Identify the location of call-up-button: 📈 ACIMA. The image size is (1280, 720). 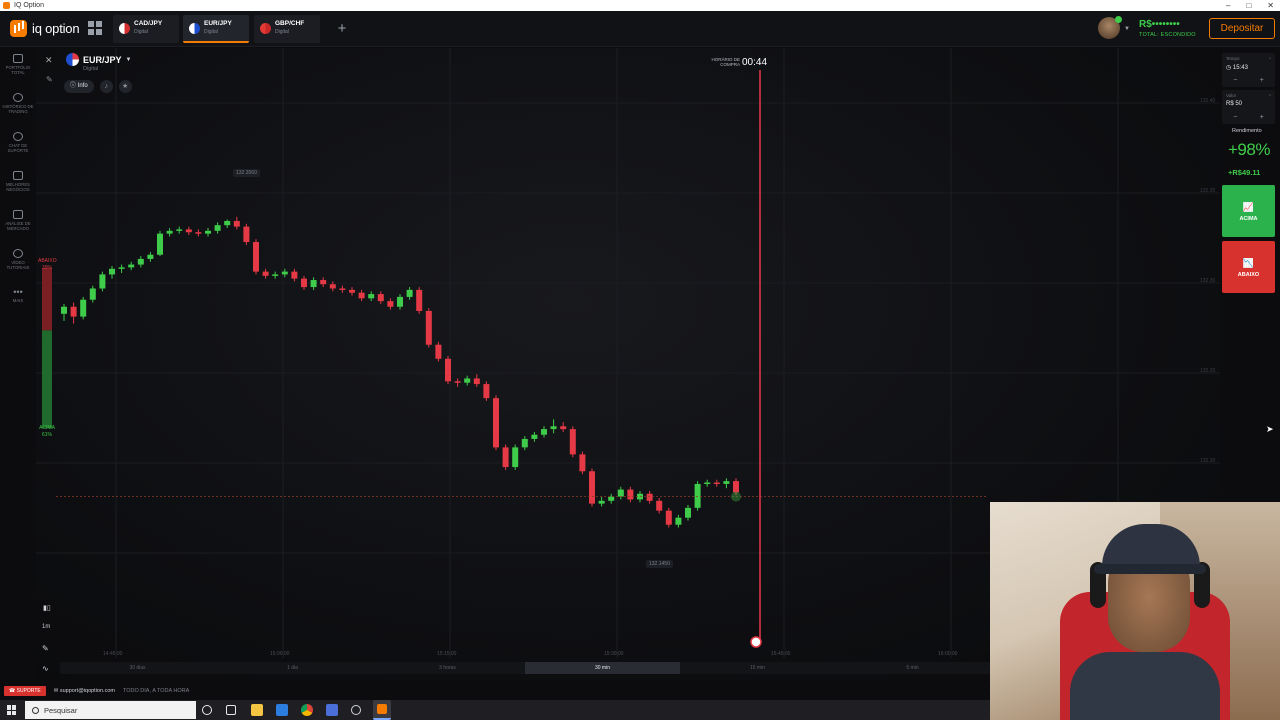
(1248, 211).